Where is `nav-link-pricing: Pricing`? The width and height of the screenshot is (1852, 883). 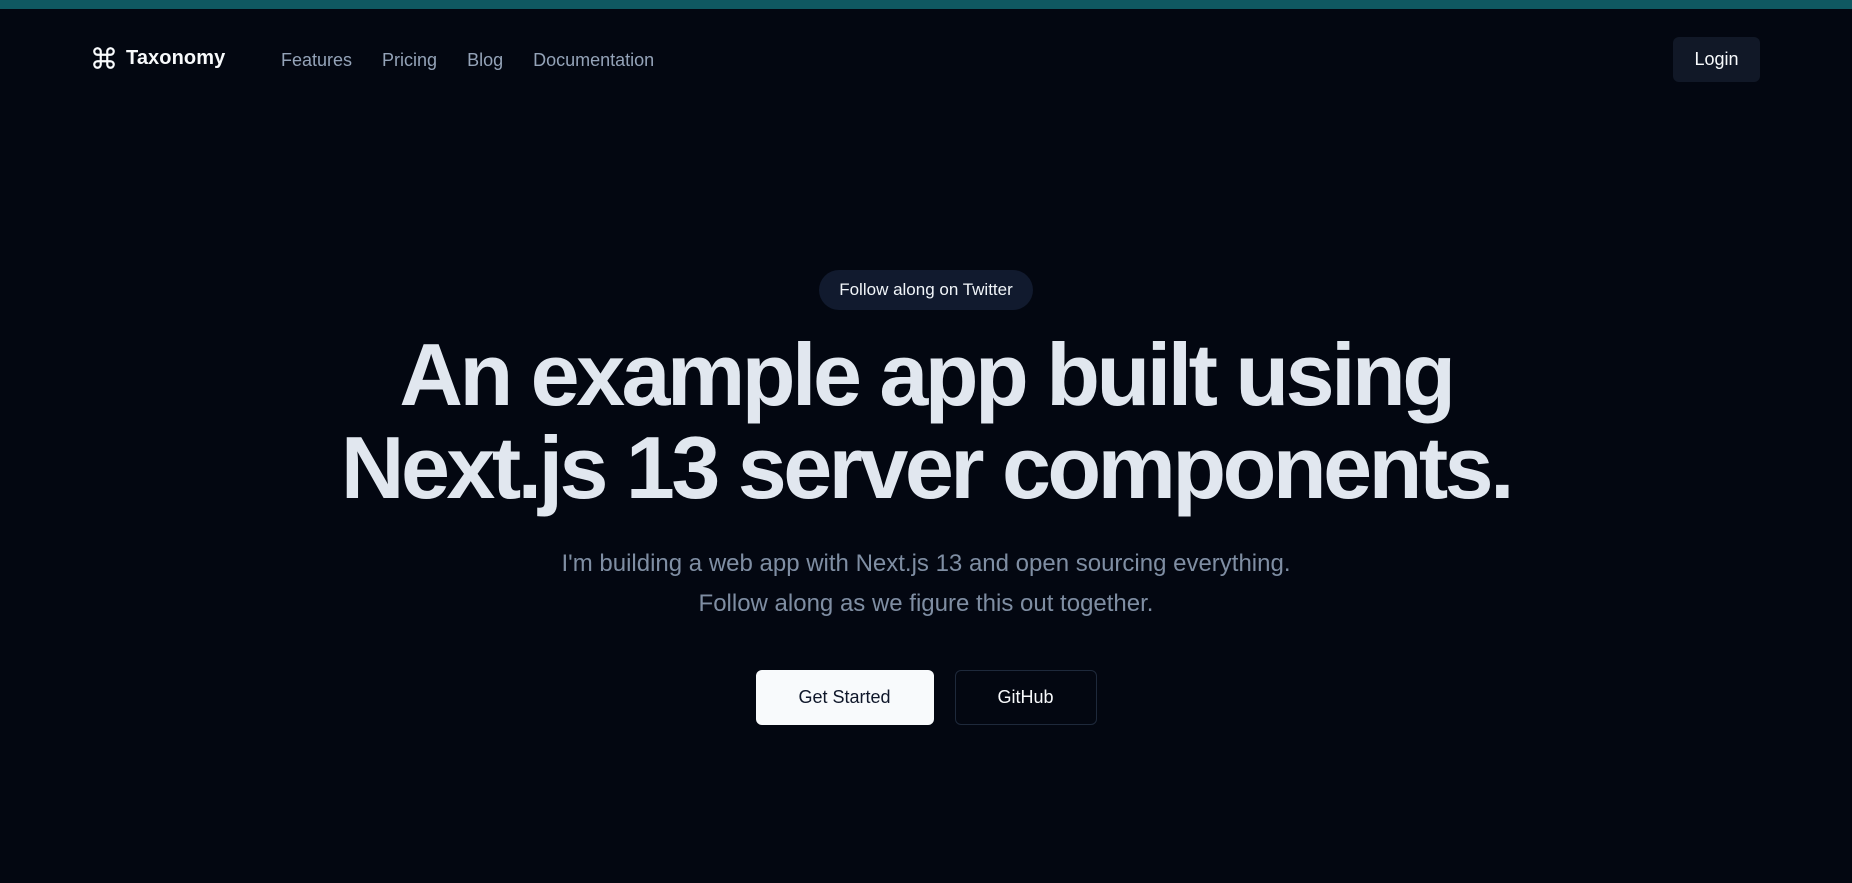
nav-link-pricing: Pricing is located at coordinates (409, 60).